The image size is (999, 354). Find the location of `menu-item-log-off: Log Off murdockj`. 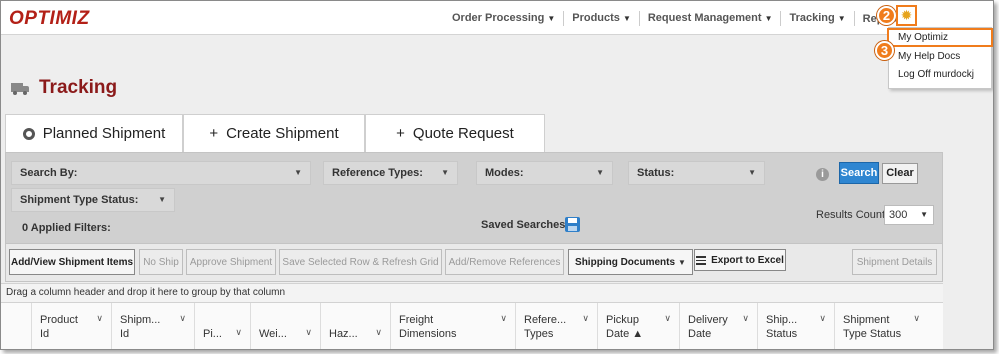

menu-item-log-off: Log Off murdockj is located at coordinates (940, 75).